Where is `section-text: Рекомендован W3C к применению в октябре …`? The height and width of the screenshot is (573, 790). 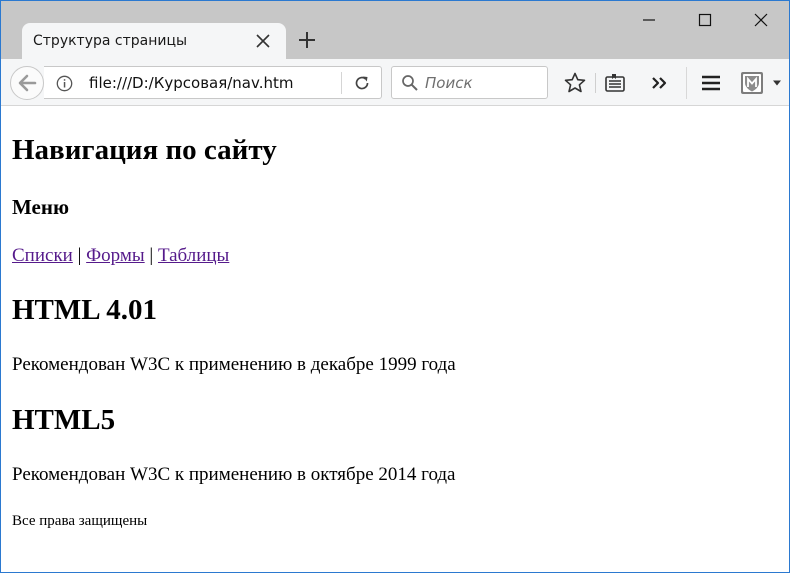
section-text: Рекомендован W3C к применению в октябре … is located at coordinates (234, 474).